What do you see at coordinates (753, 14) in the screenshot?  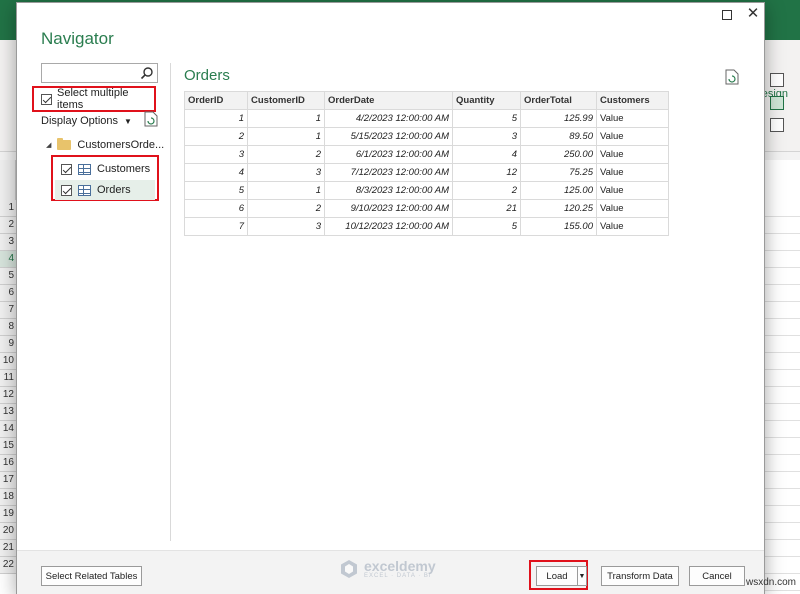 I see `close-button: ✕` at bounding box center [753, 14].